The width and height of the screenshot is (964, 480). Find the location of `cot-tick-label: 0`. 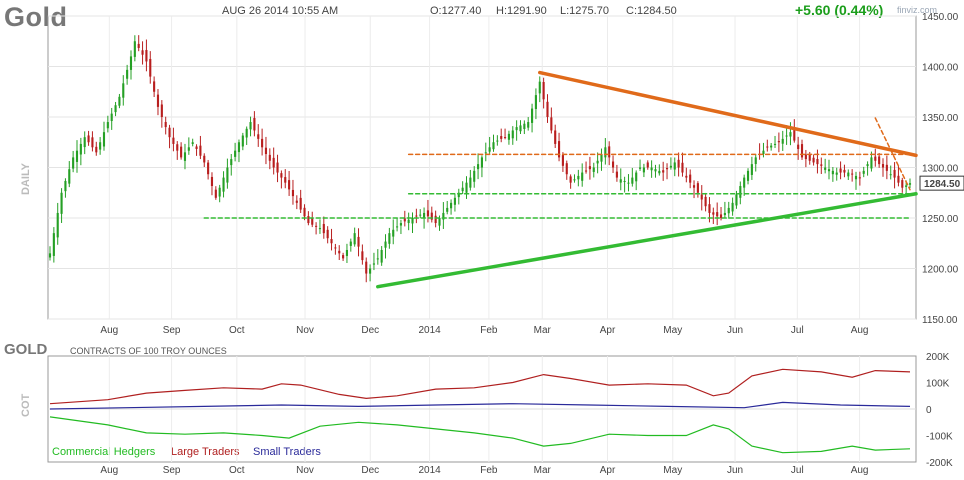

cot-tick-label: 0 is located at coordinates (929, 410).